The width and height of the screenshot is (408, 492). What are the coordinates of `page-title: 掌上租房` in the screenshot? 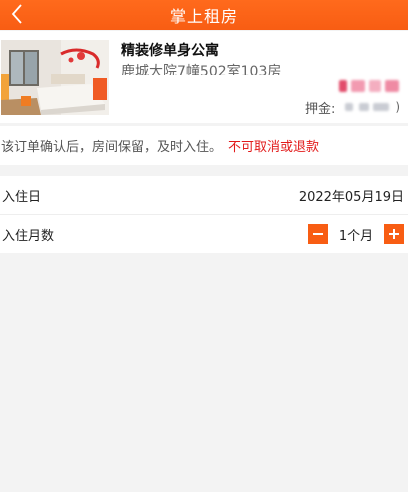 It's located at (203, 16).